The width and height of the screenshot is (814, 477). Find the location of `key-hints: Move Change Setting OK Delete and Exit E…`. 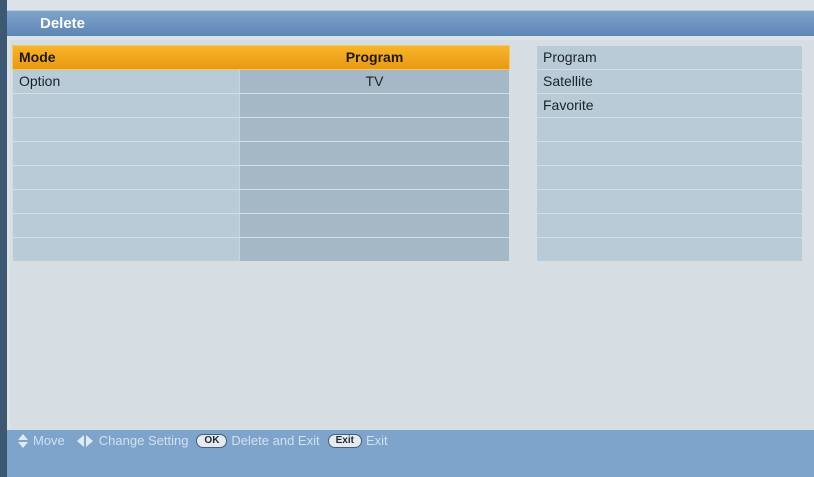

key-hints: Move Change Setting OK Delete and Exit E… is located at coordinates (206, 441).